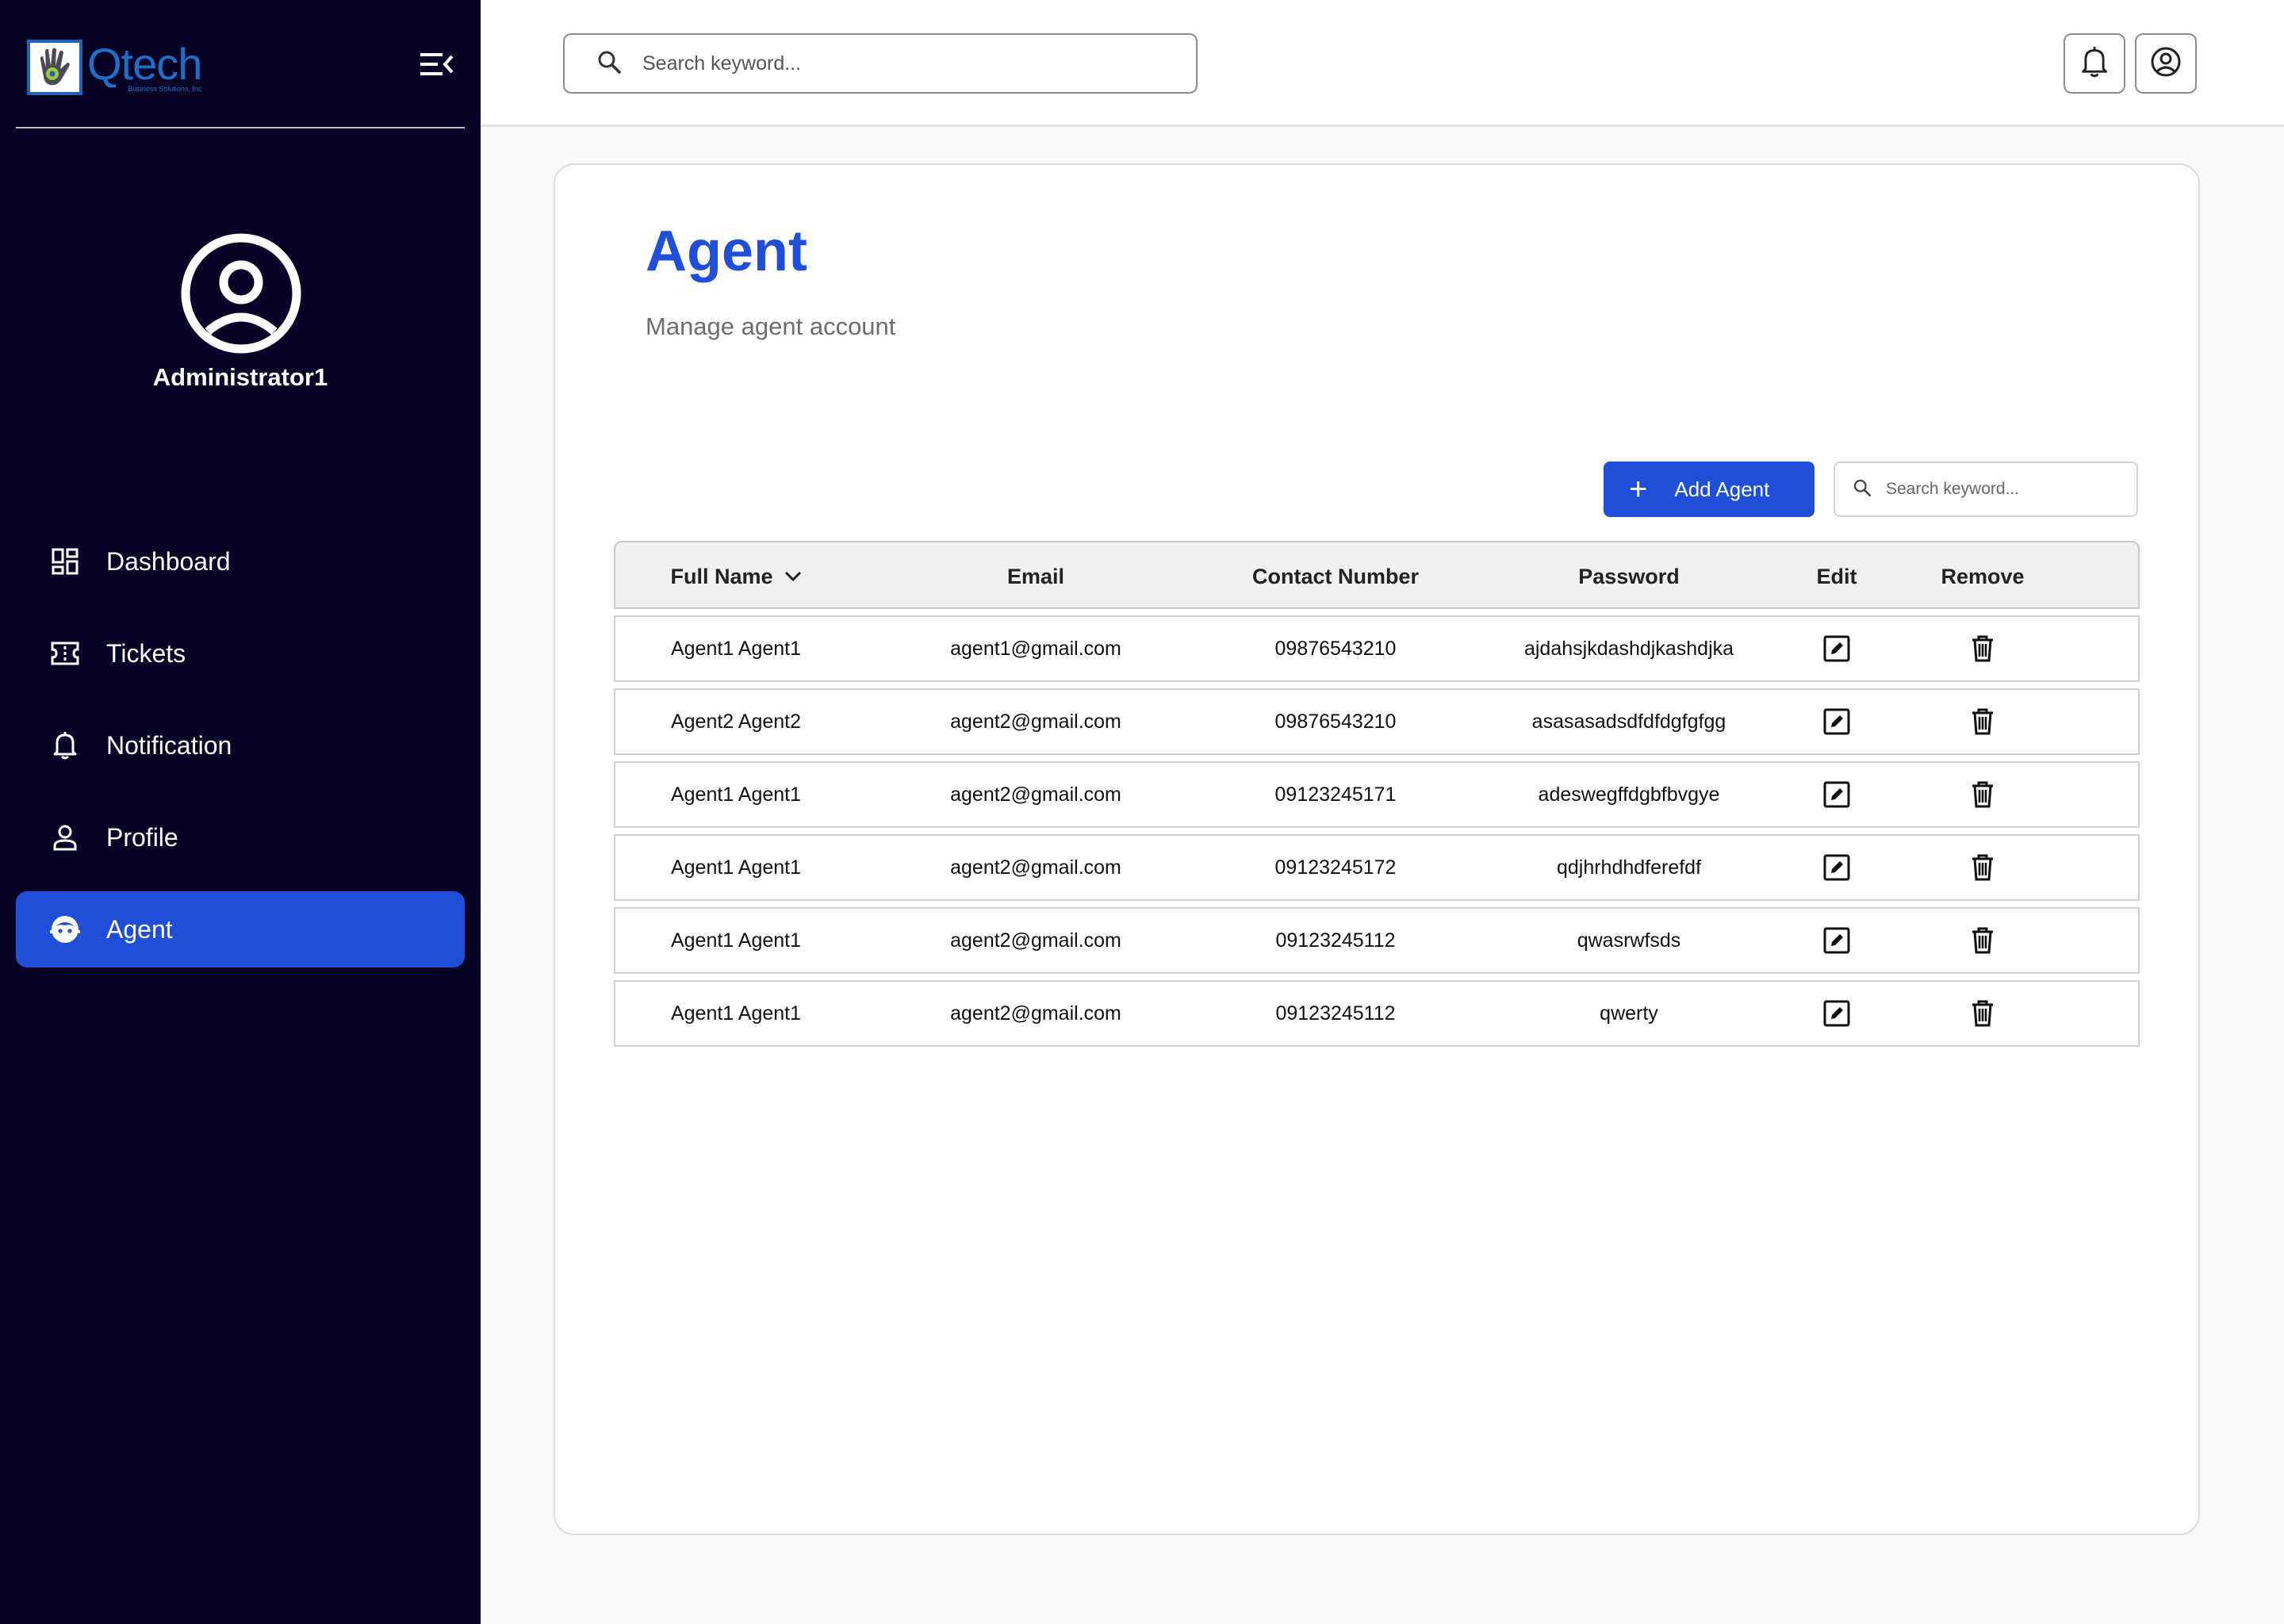 This screenshot has width=2284, height=1624. What do you see at coordinates (1628, 721) in the screenshot?
I see `cell-password: asasasadsdfdfdgfgfgg` at bounding box center [1628, 721].